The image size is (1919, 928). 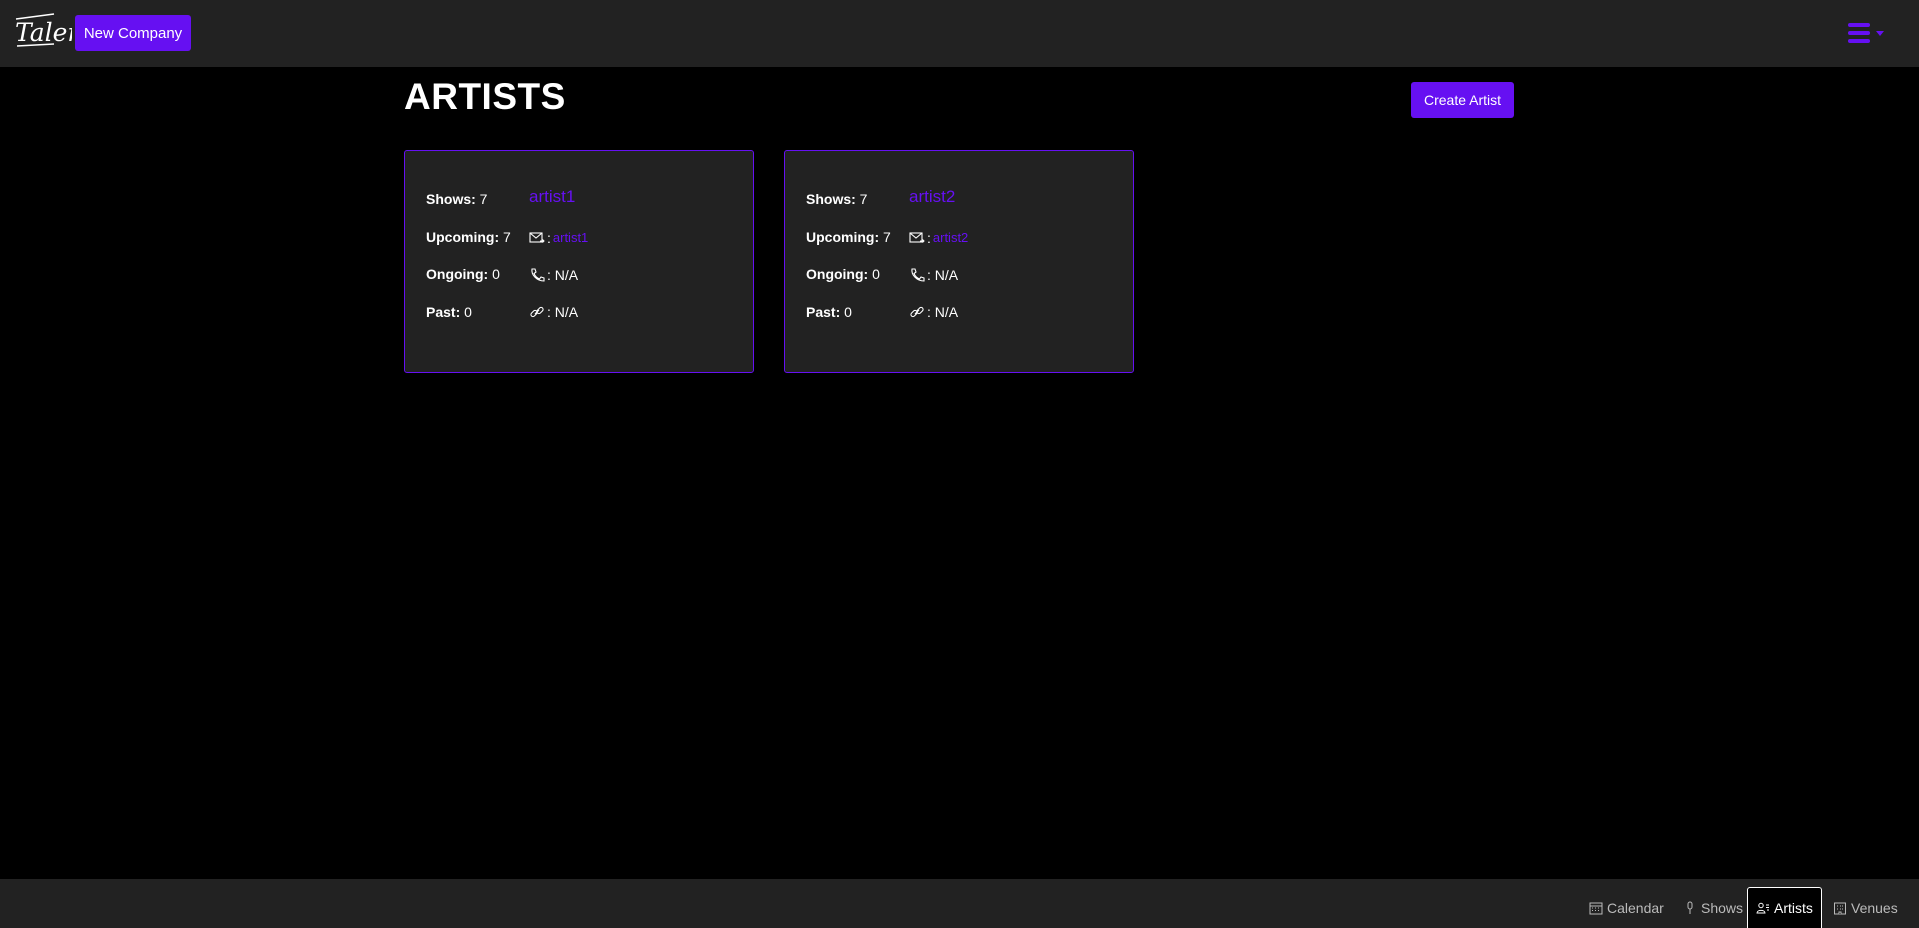 I want to click on talent-logo: Talent, so click(x=43, y=32).